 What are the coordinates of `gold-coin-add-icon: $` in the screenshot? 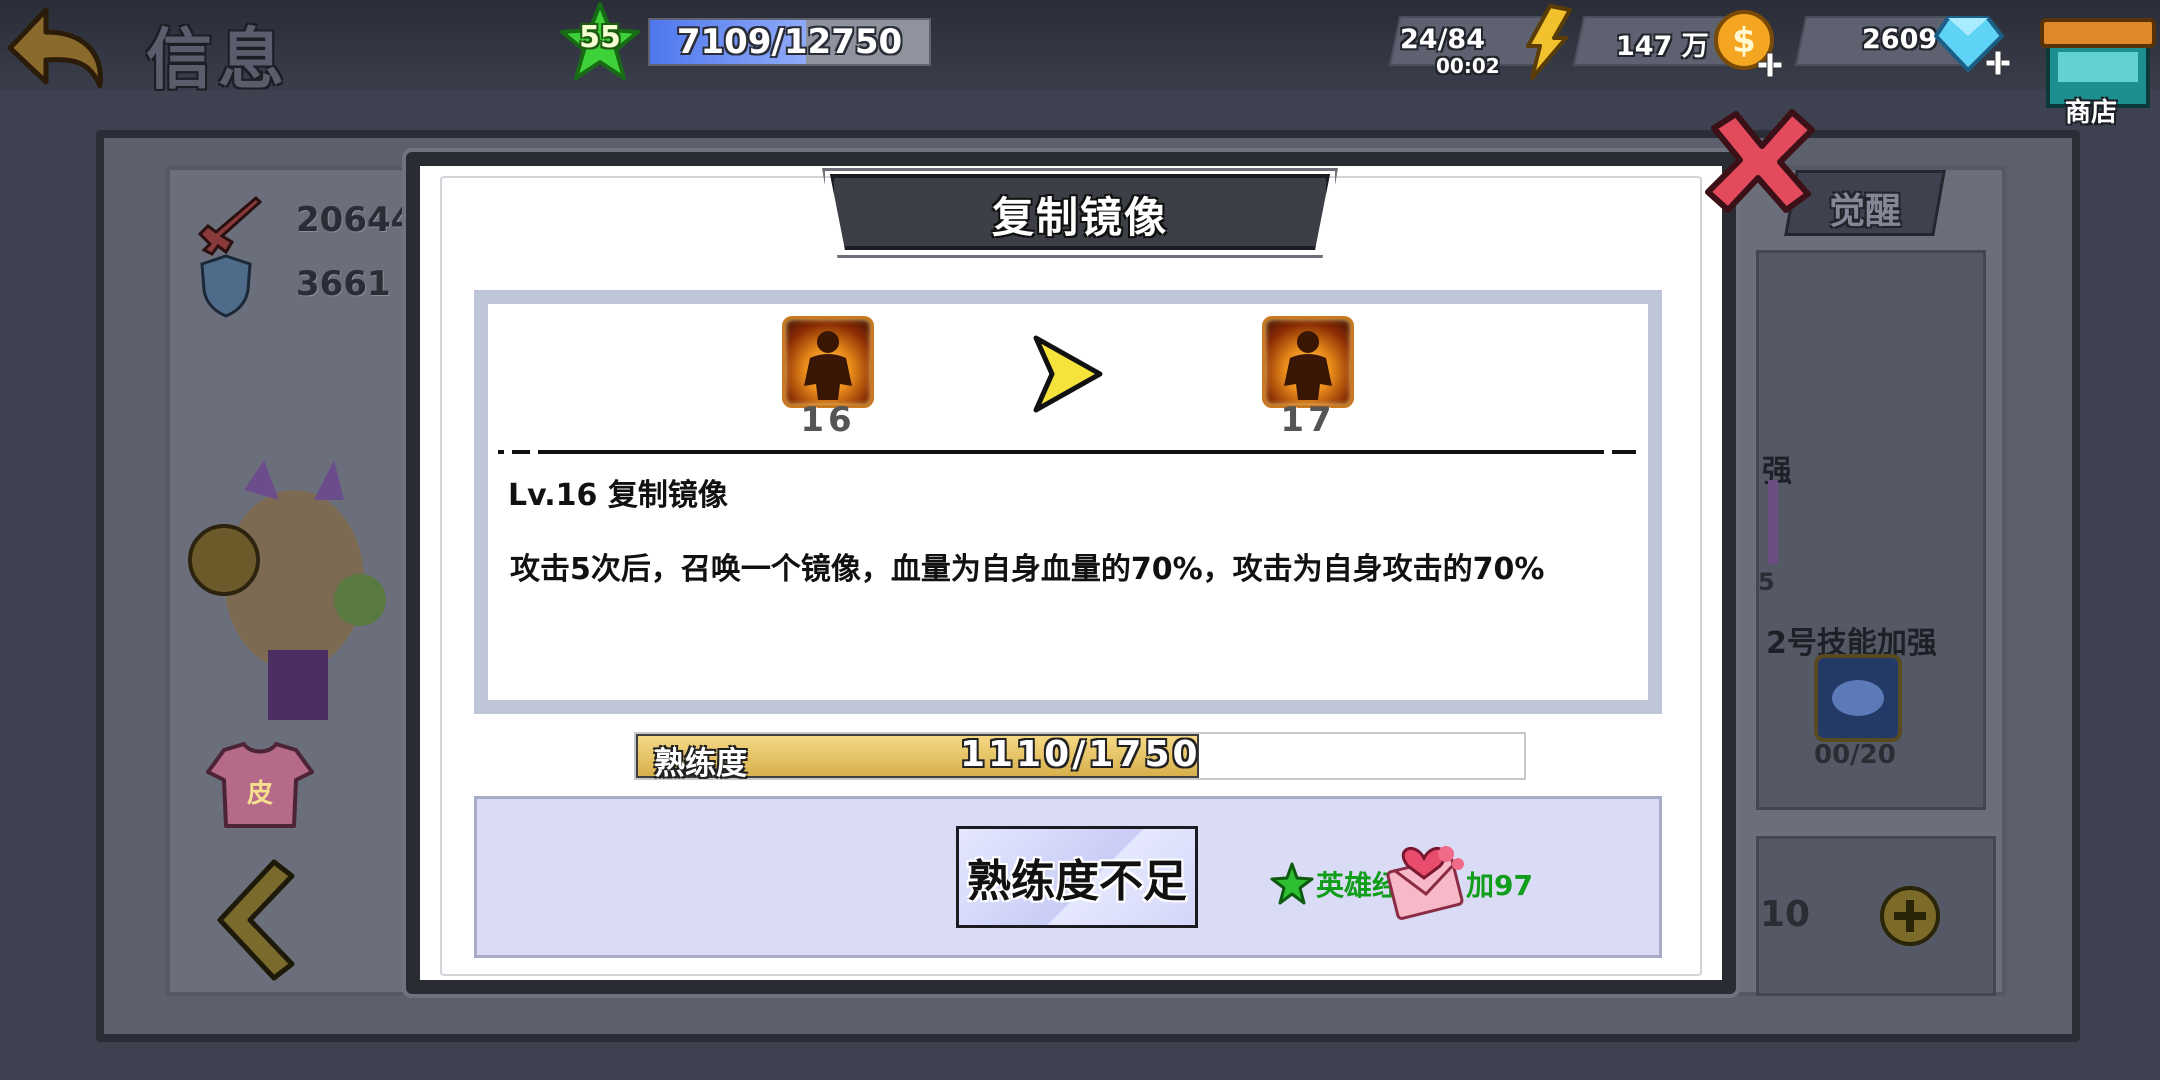 It's located at (1748, 44).